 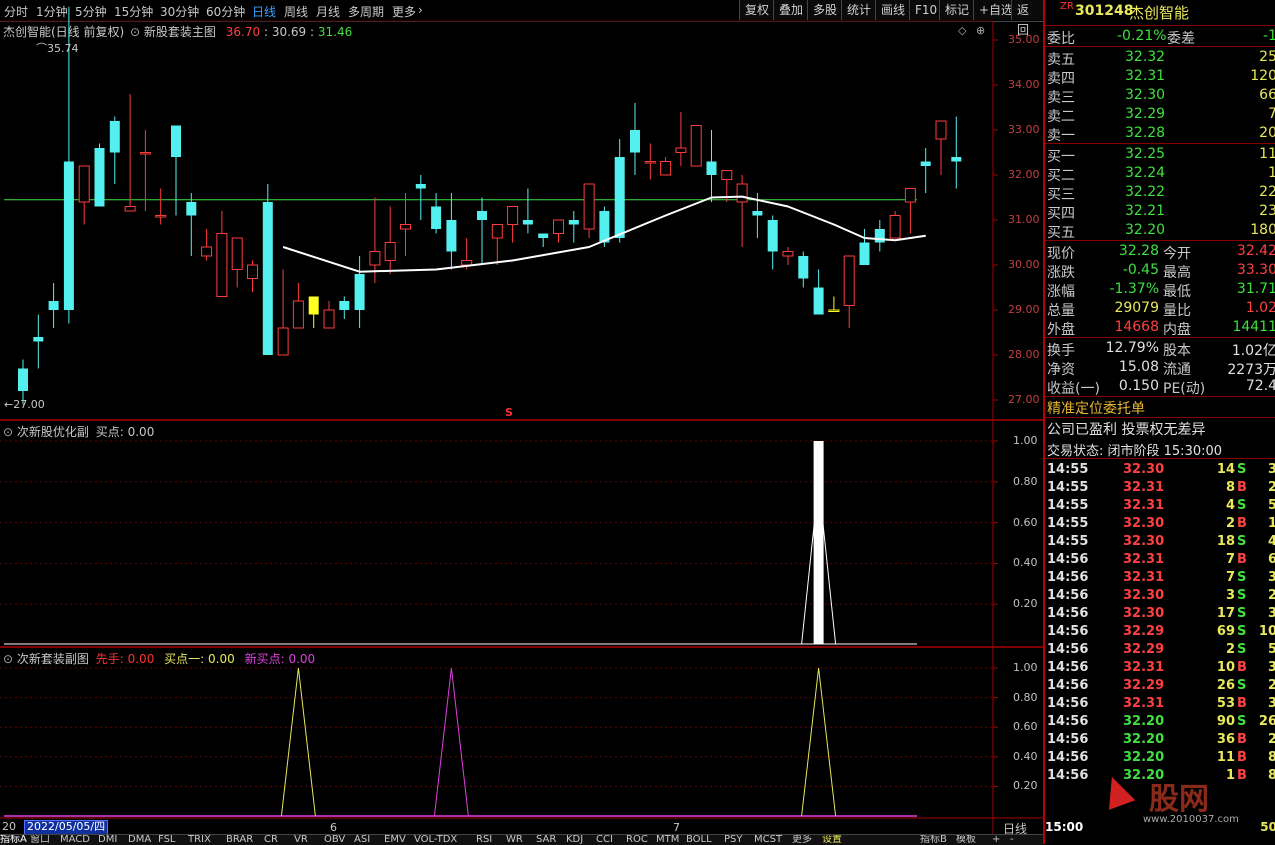 What do you see at coordinates (1159, 13) in the screenshot?
I see `stock-name: 杰创智能` at bounding box center [1159, 13].